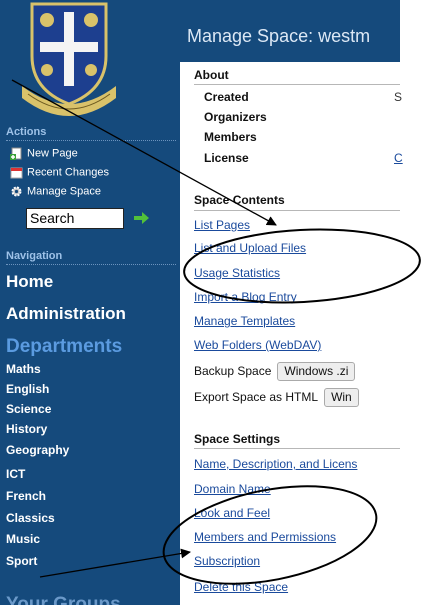 The image size is (444, 605). I want to click on dept-item-music: Music, so click(23, 539).